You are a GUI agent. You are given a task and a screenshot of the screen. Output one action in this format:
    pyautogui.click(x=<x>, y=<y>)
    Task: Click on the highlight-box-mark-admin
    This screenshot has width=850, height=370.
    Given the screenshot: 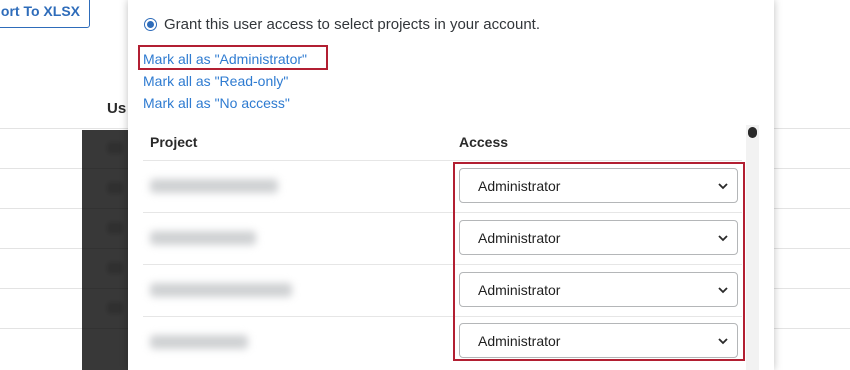 What is the action you would take?
    pyautogui.click(x=233, y=57)
    